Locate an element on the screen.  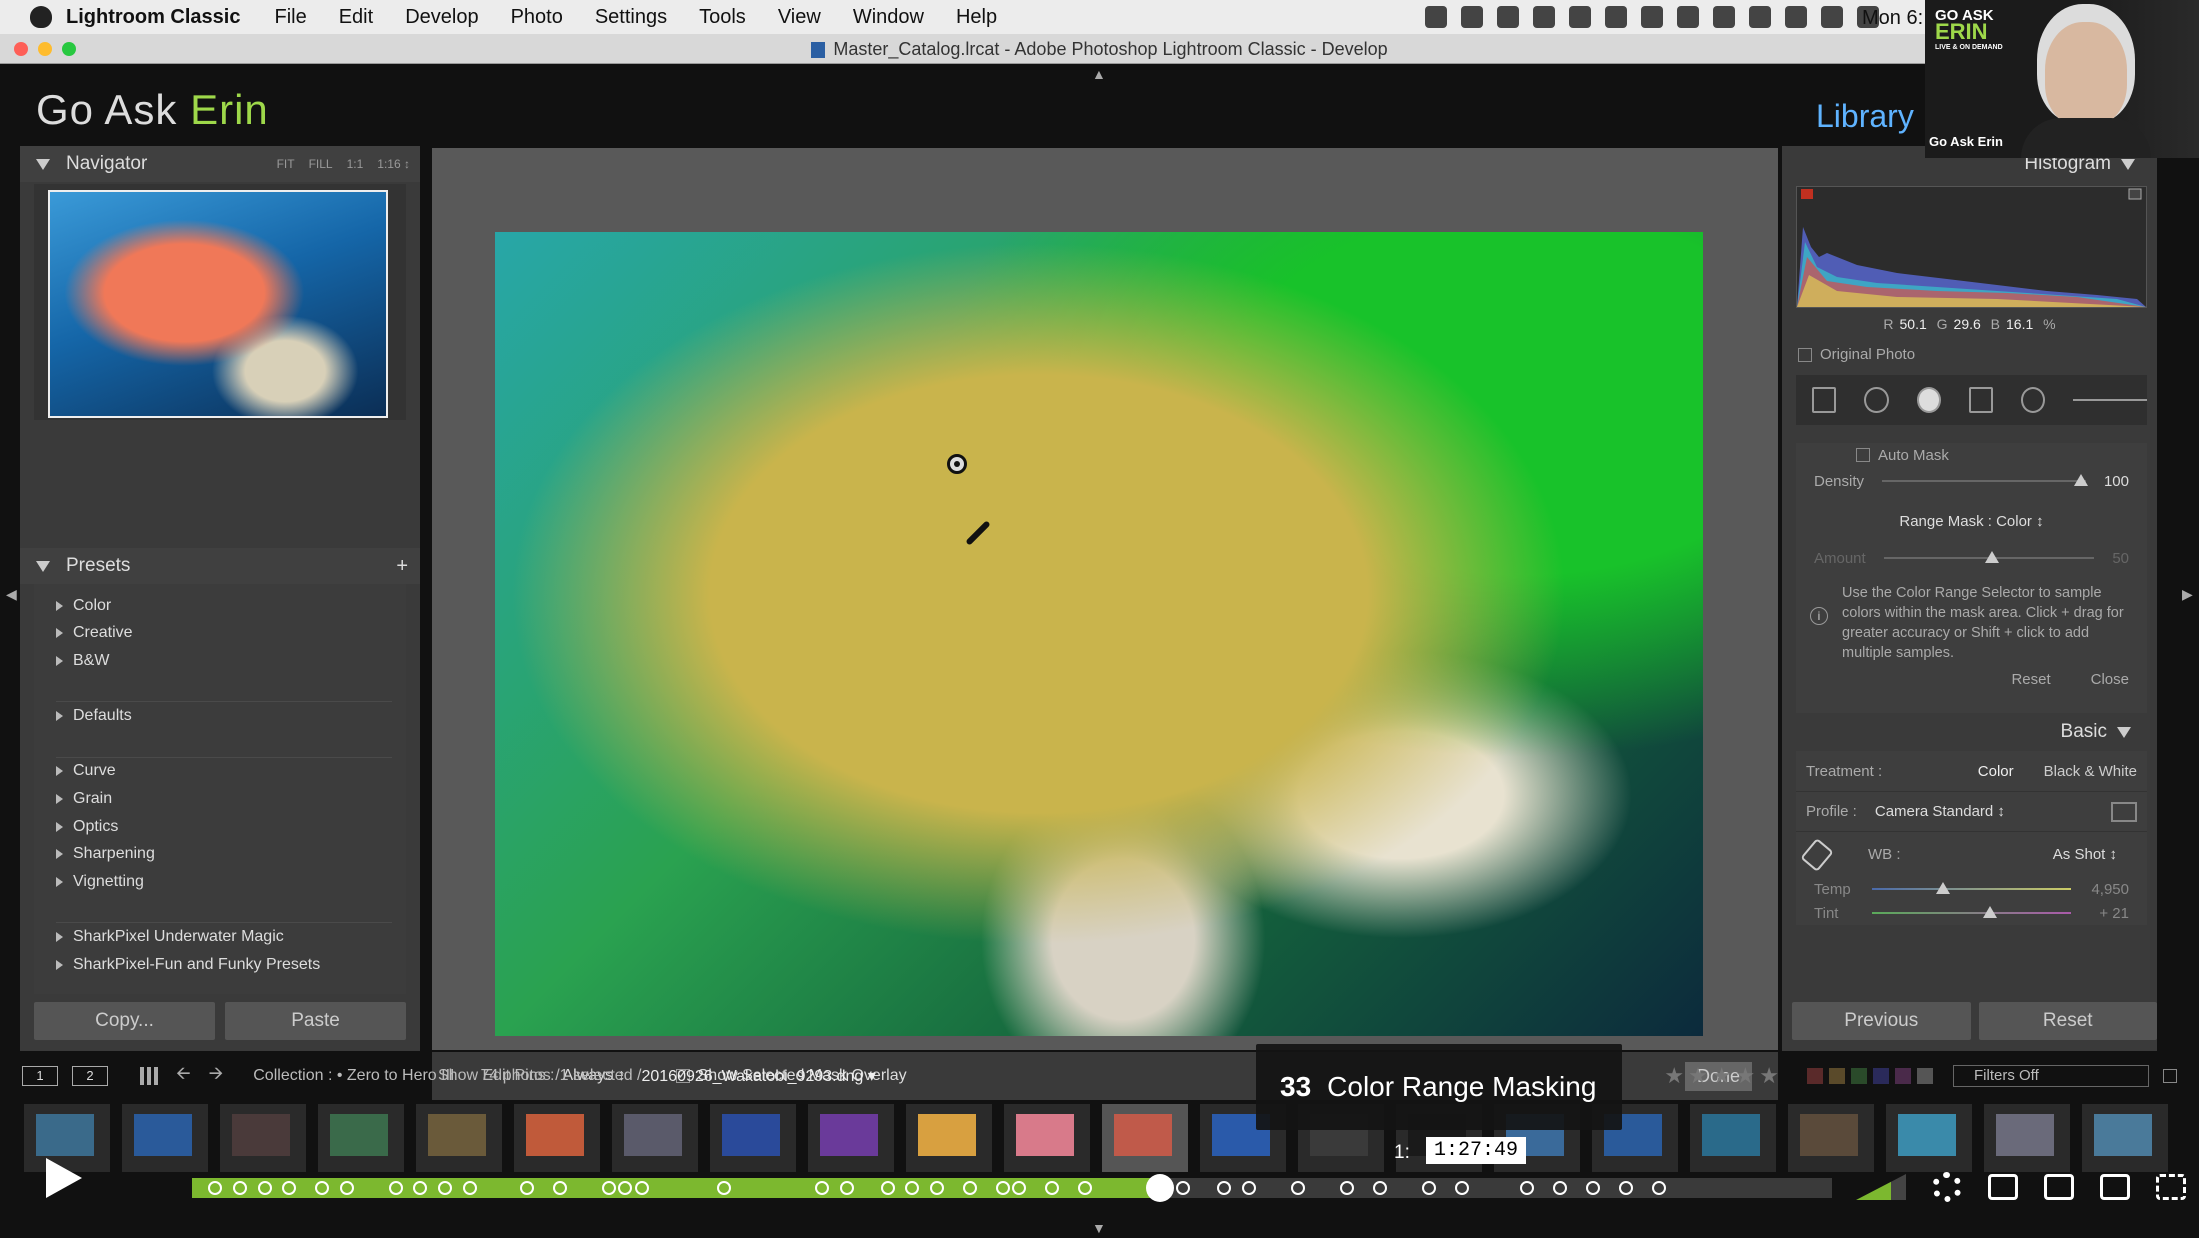
top-panel-arrow-icon: ▲ is located at coordinates (1099, 74).